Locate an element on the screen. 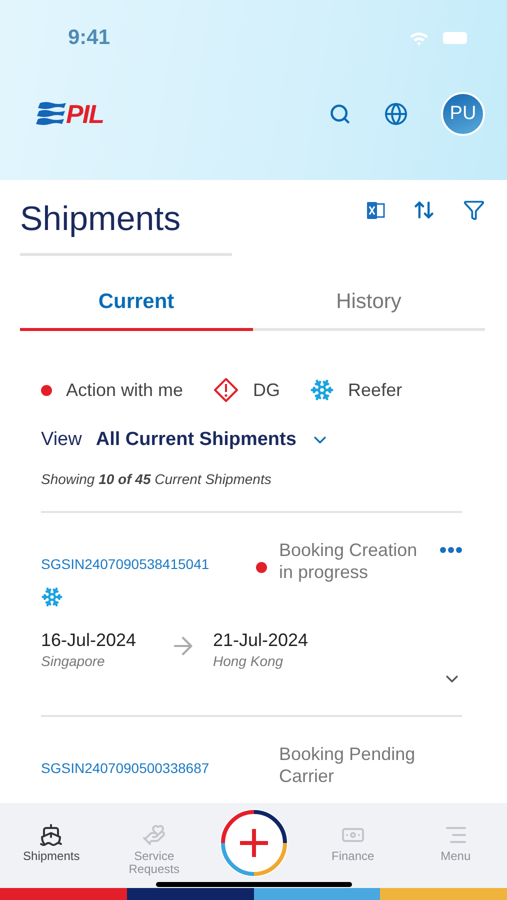 The height and width of the screenshot is (900, 507). summary-text: Showing 10 of 45 Current Shipments is located at coordinates (251, 492).